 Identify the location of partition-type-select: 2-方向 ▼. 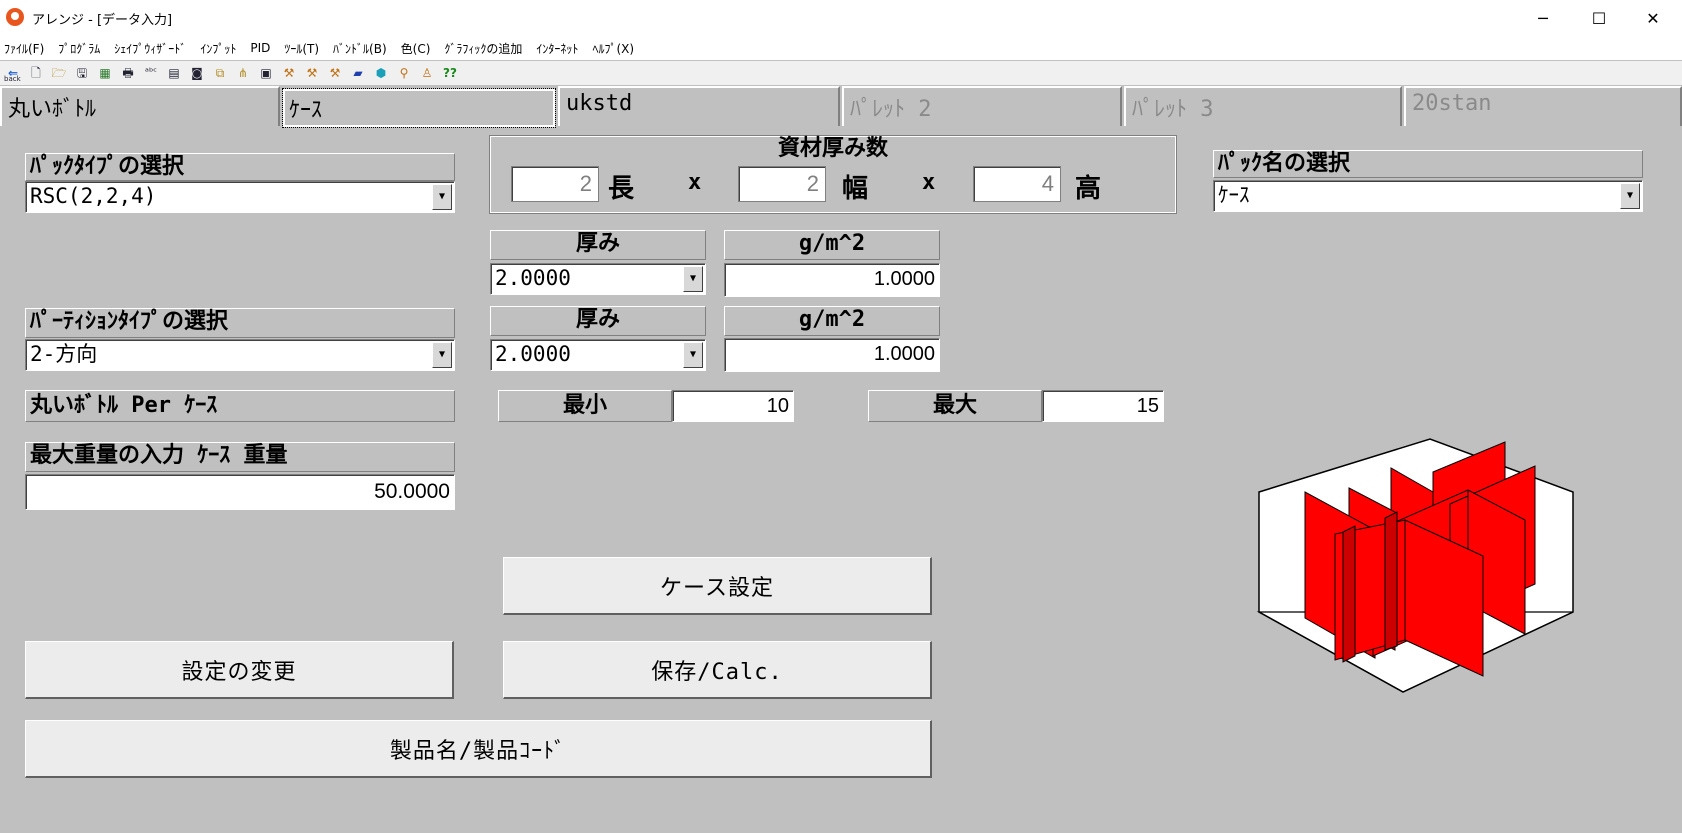
(240, 355).